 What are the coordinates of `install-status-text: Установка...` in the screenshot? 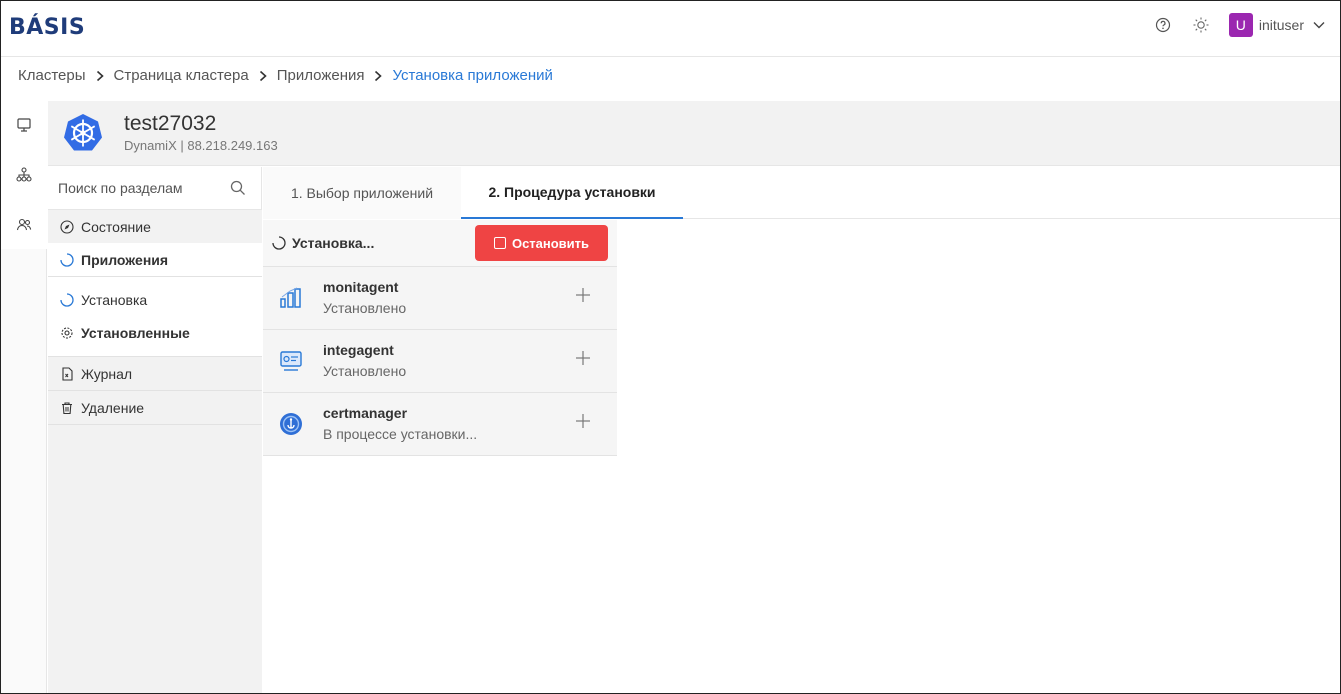 It's located at (333, 243).